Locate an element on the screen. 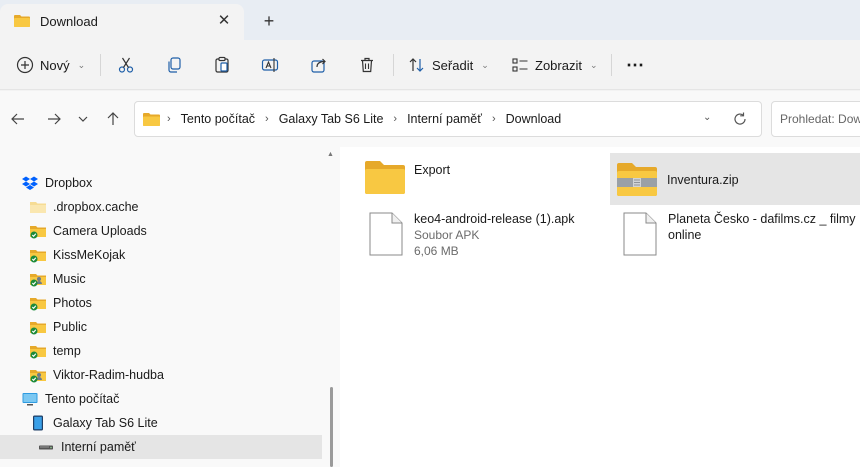  sidebar-item-photos: Photos is located at coordinates (161, 303).